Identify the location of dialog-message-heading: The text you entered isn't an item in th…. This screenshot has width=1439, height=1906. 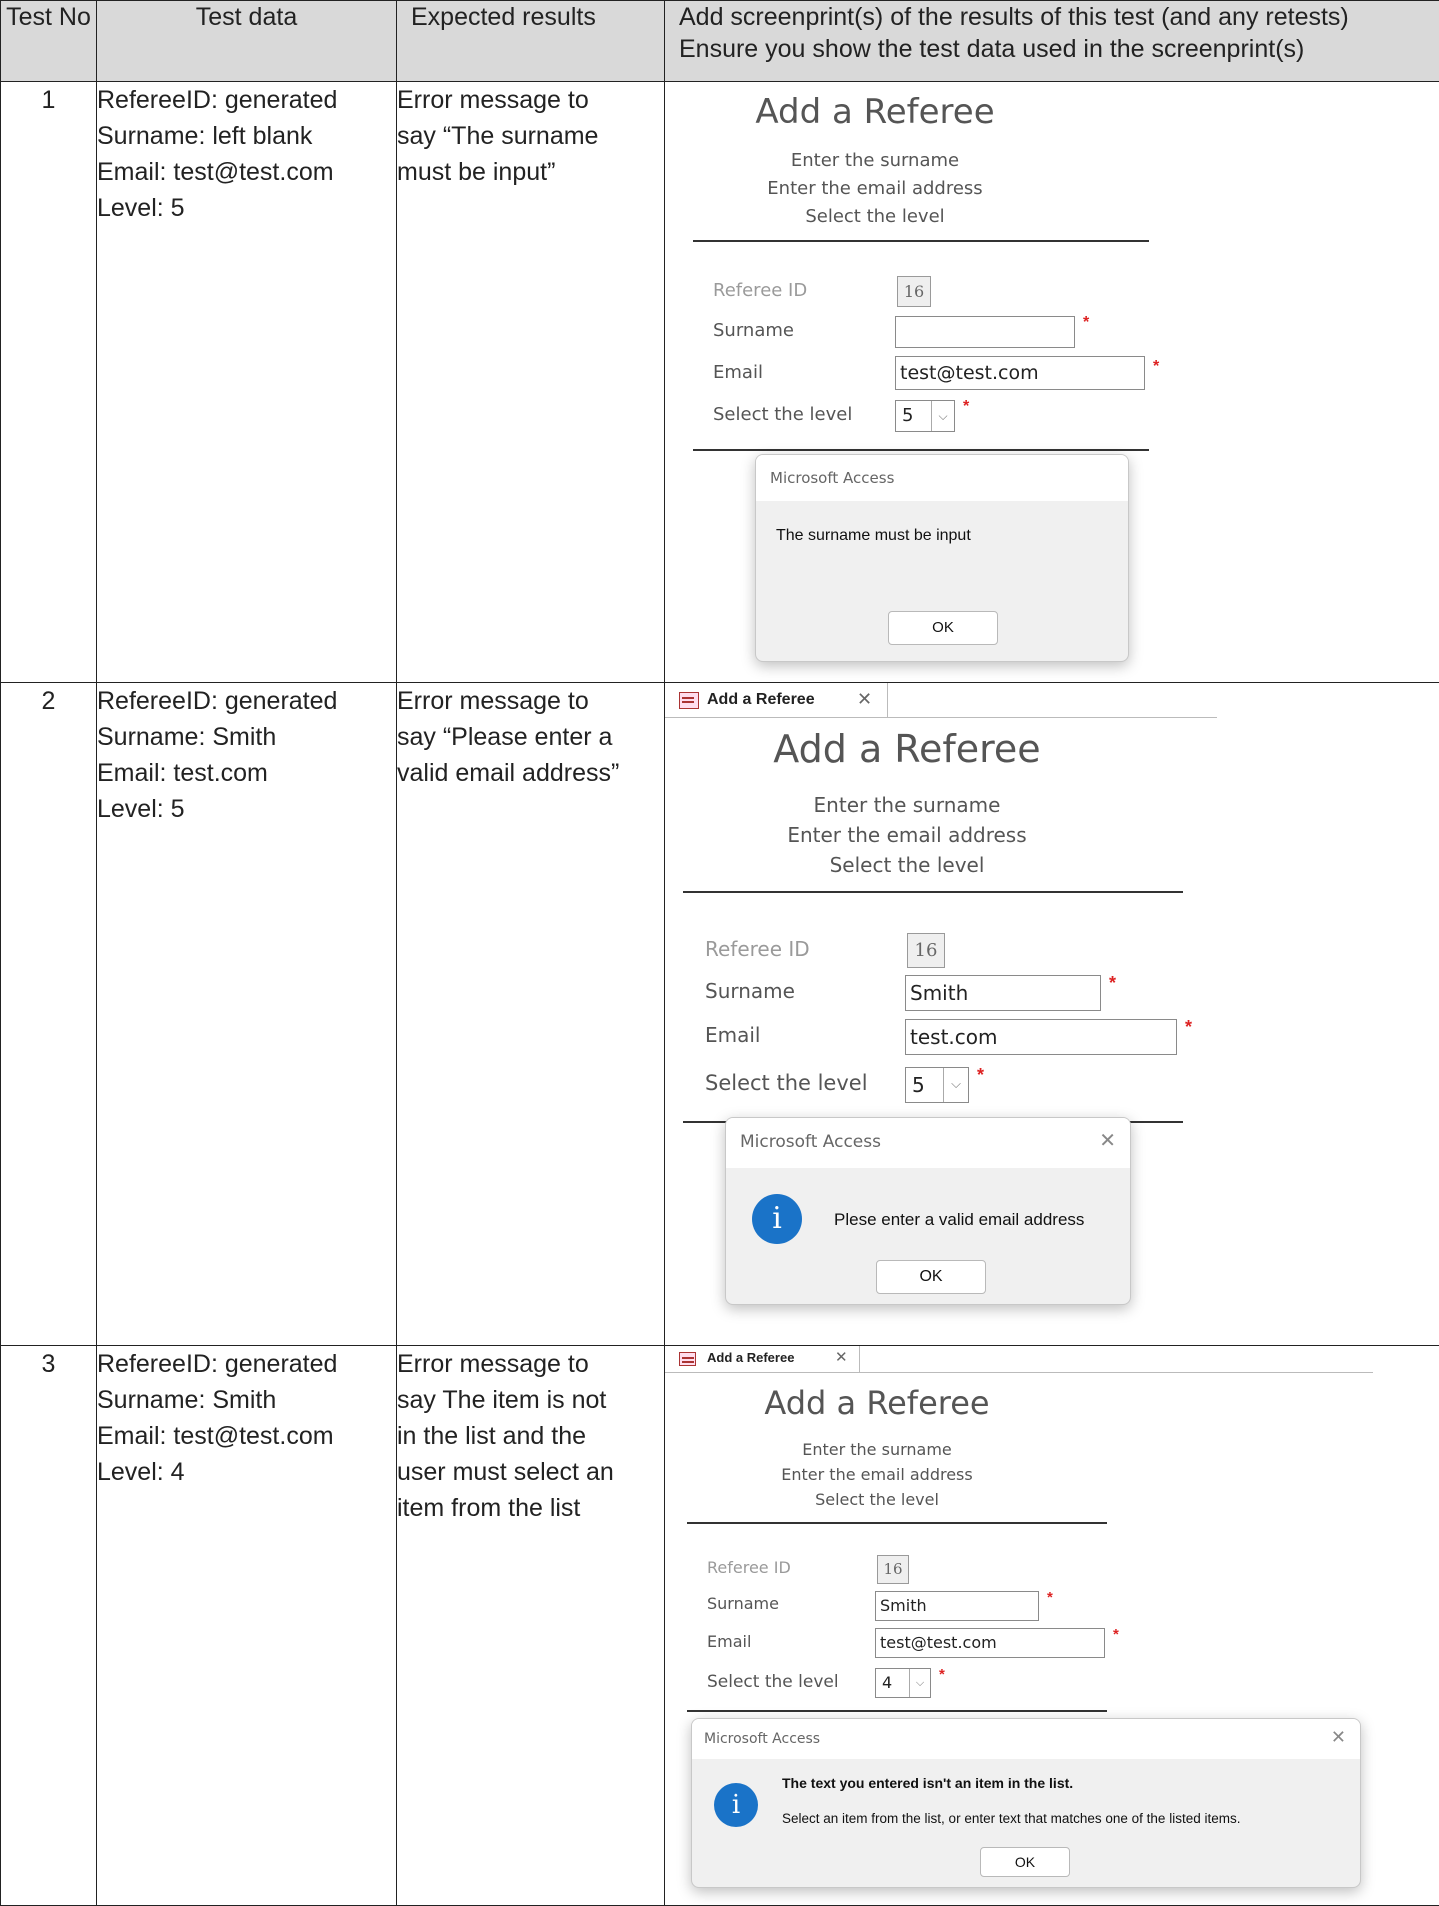
(927, 1783).